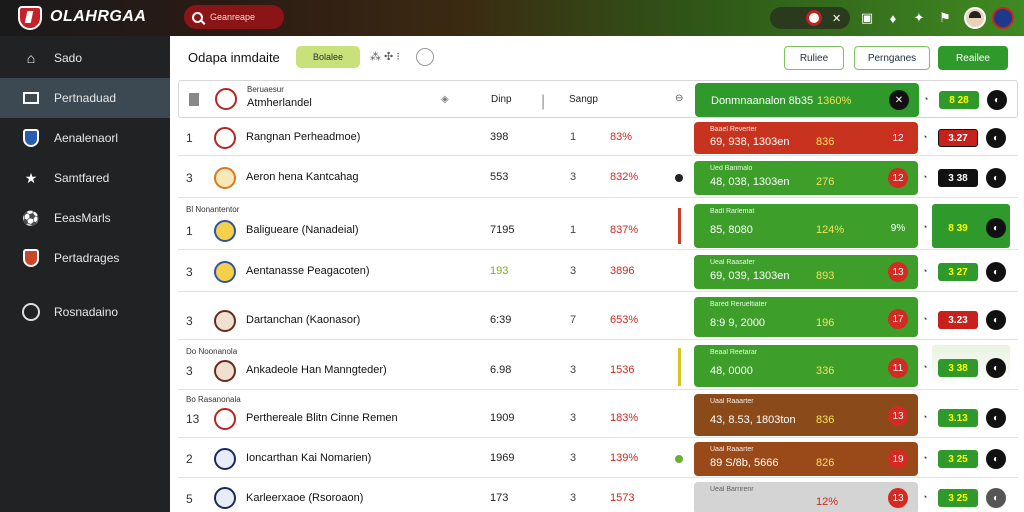  Describe the element at coordinates (316, 370) in the screenshot. I see `team-name: Ankadeole Han Manngteder)` at that location.